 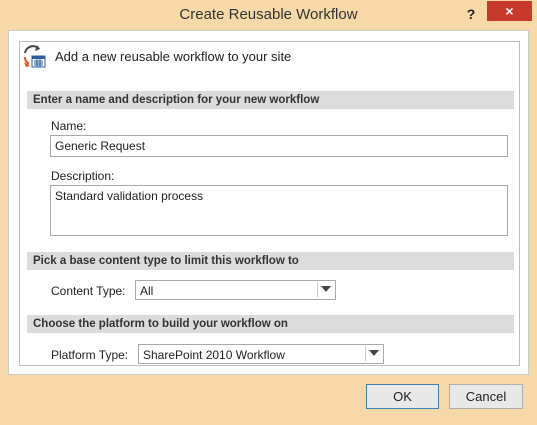 What do you see at coordinates (268, 14) in the screenshot?
I see `dialog-title: Create Reusable Workflow` at bounding box center [268, 14].